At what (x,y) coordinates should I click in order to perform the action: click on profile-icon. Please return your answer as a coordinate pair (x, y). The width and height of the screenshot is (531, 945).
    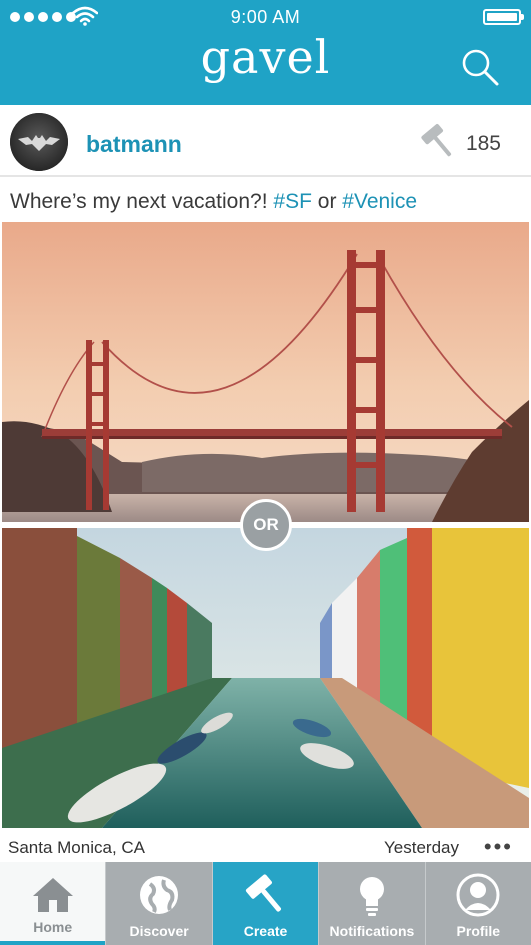
    Looking at the image, I should click on (478, 895).